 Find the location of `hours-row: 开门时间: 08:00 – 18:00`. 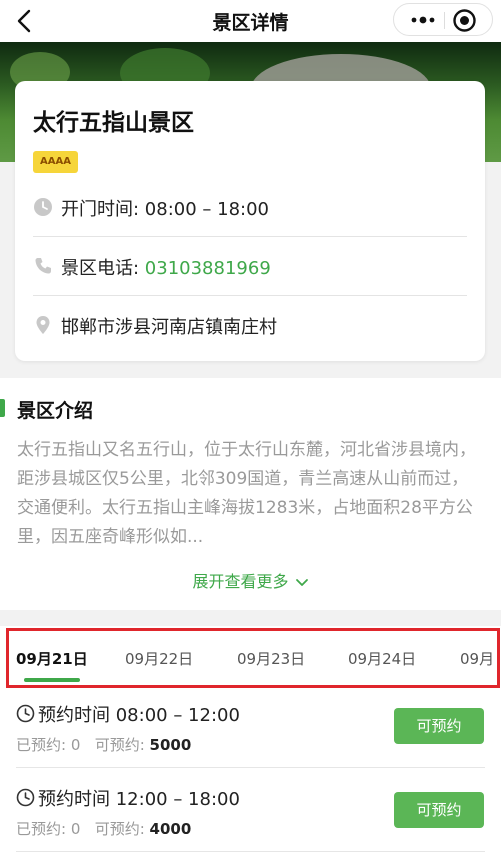

hours-row: 开门时间: 08:00 – 18:00 is located at coordinates (250, 208).